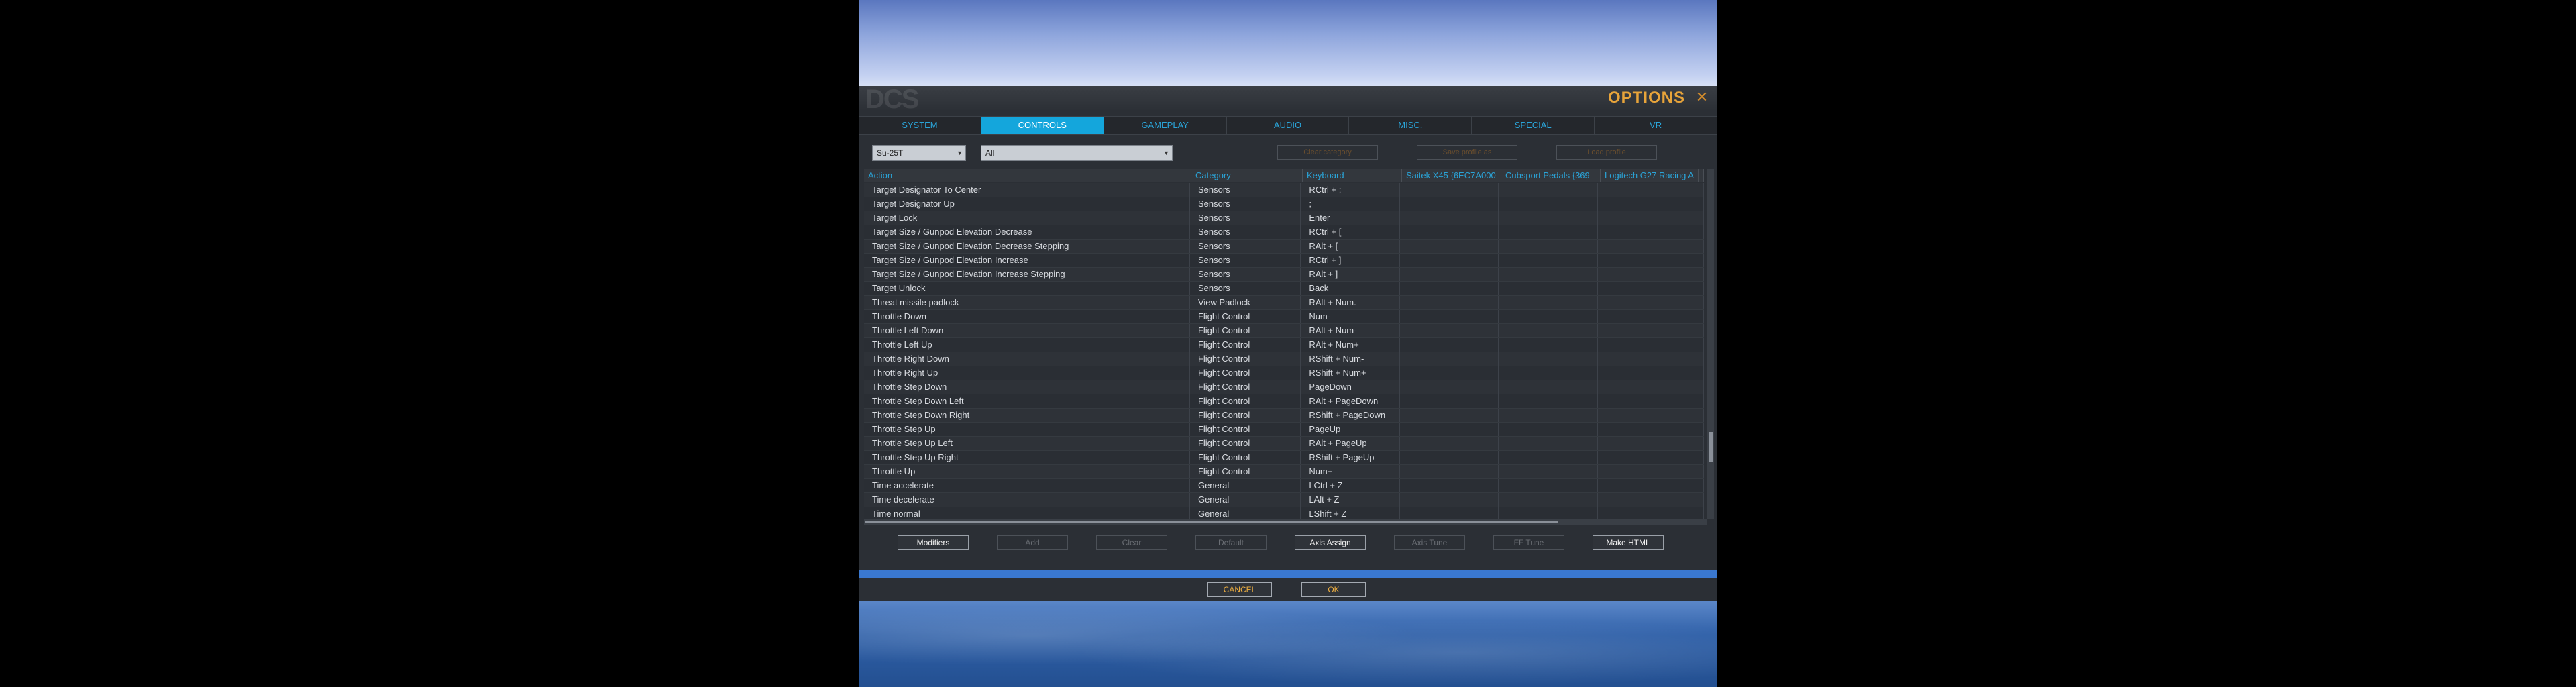 This screenshot has height=687, width=2576. I want to click on load-profile-button: Load profile, so click(1606, 152).